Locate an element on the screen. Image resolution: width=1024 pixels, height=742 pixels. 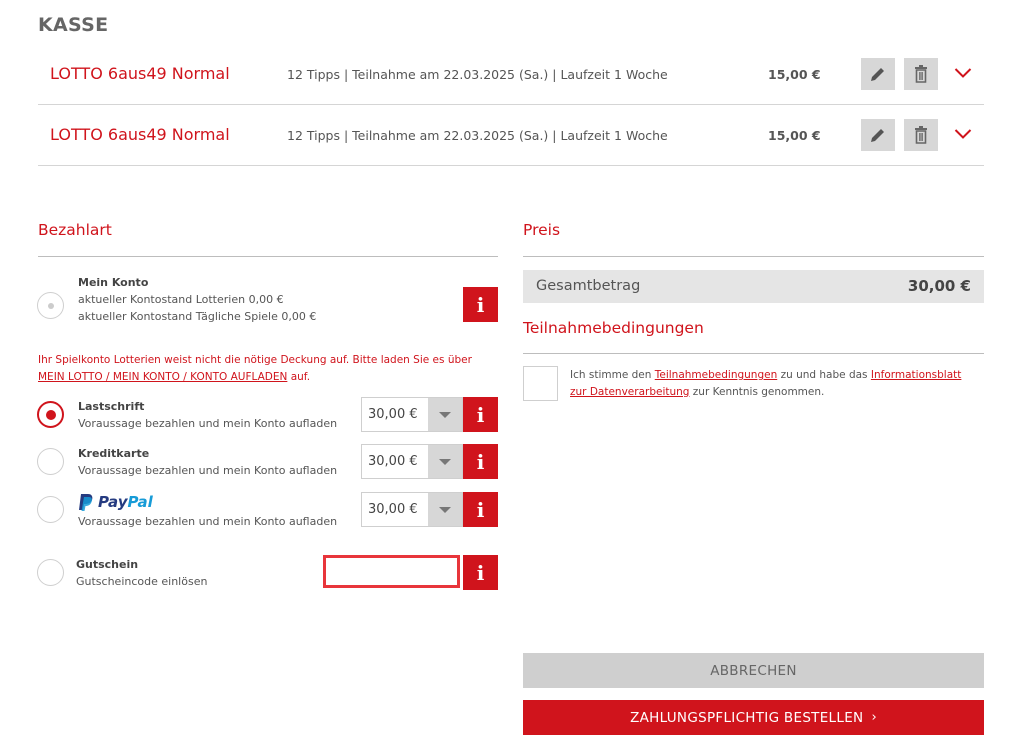
top-up-link: MEIN LOTTO / MEIN KONTO / KONTO AUFLADEN is located at coordinates (162, 377).